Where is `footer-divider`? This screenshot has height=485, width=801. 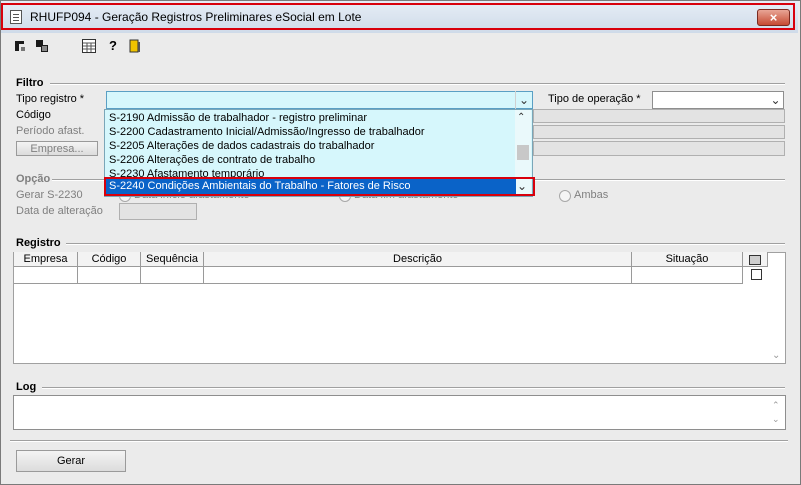 footer-divider is located at coordinates (399, 441).